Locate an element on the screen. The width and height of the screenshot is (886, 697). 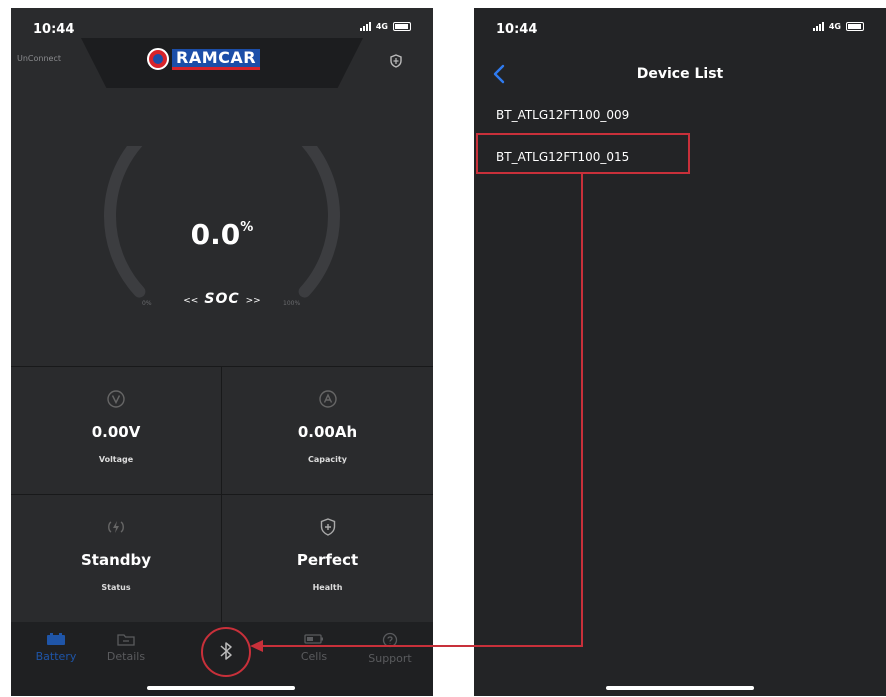
status-bar: 10:44 4G is located at coordinates (680, 26).